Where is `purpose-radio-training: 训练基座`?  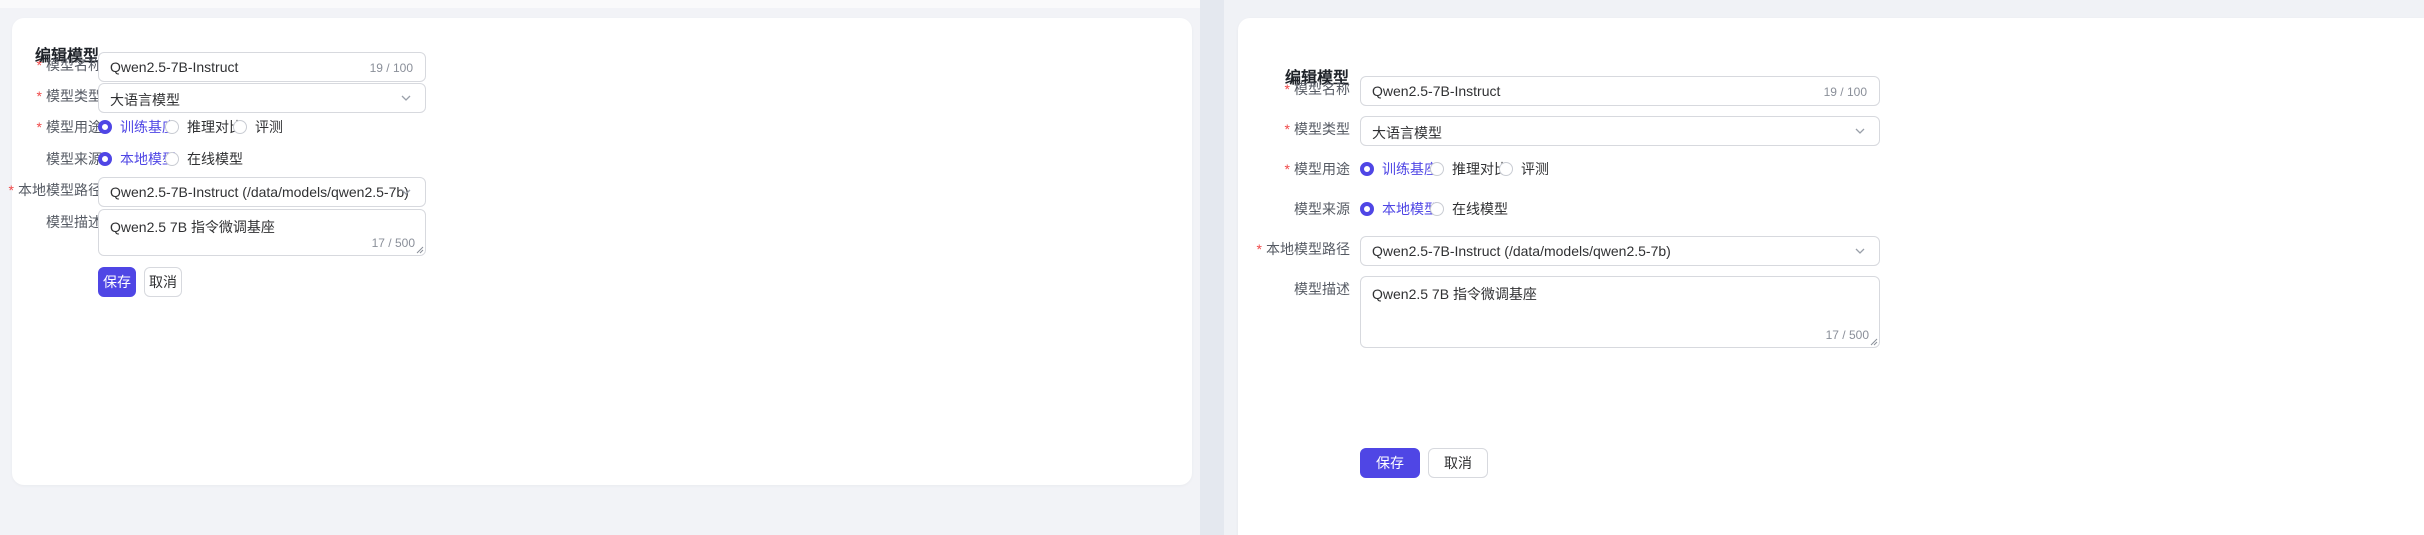
purpose-radio-training: 训练基座 is located at coordinates (1399, 169).